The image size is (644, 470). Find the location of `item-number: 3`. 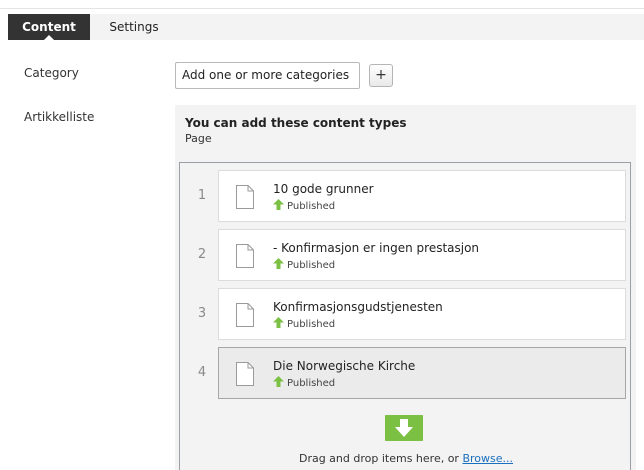

item-number: 3 is located at coordinates (202, 313).